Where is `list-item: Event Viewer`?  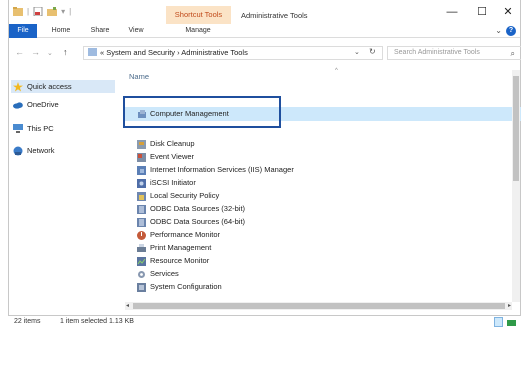 list-item: Event Viewer is located at coordinates (165, 157).